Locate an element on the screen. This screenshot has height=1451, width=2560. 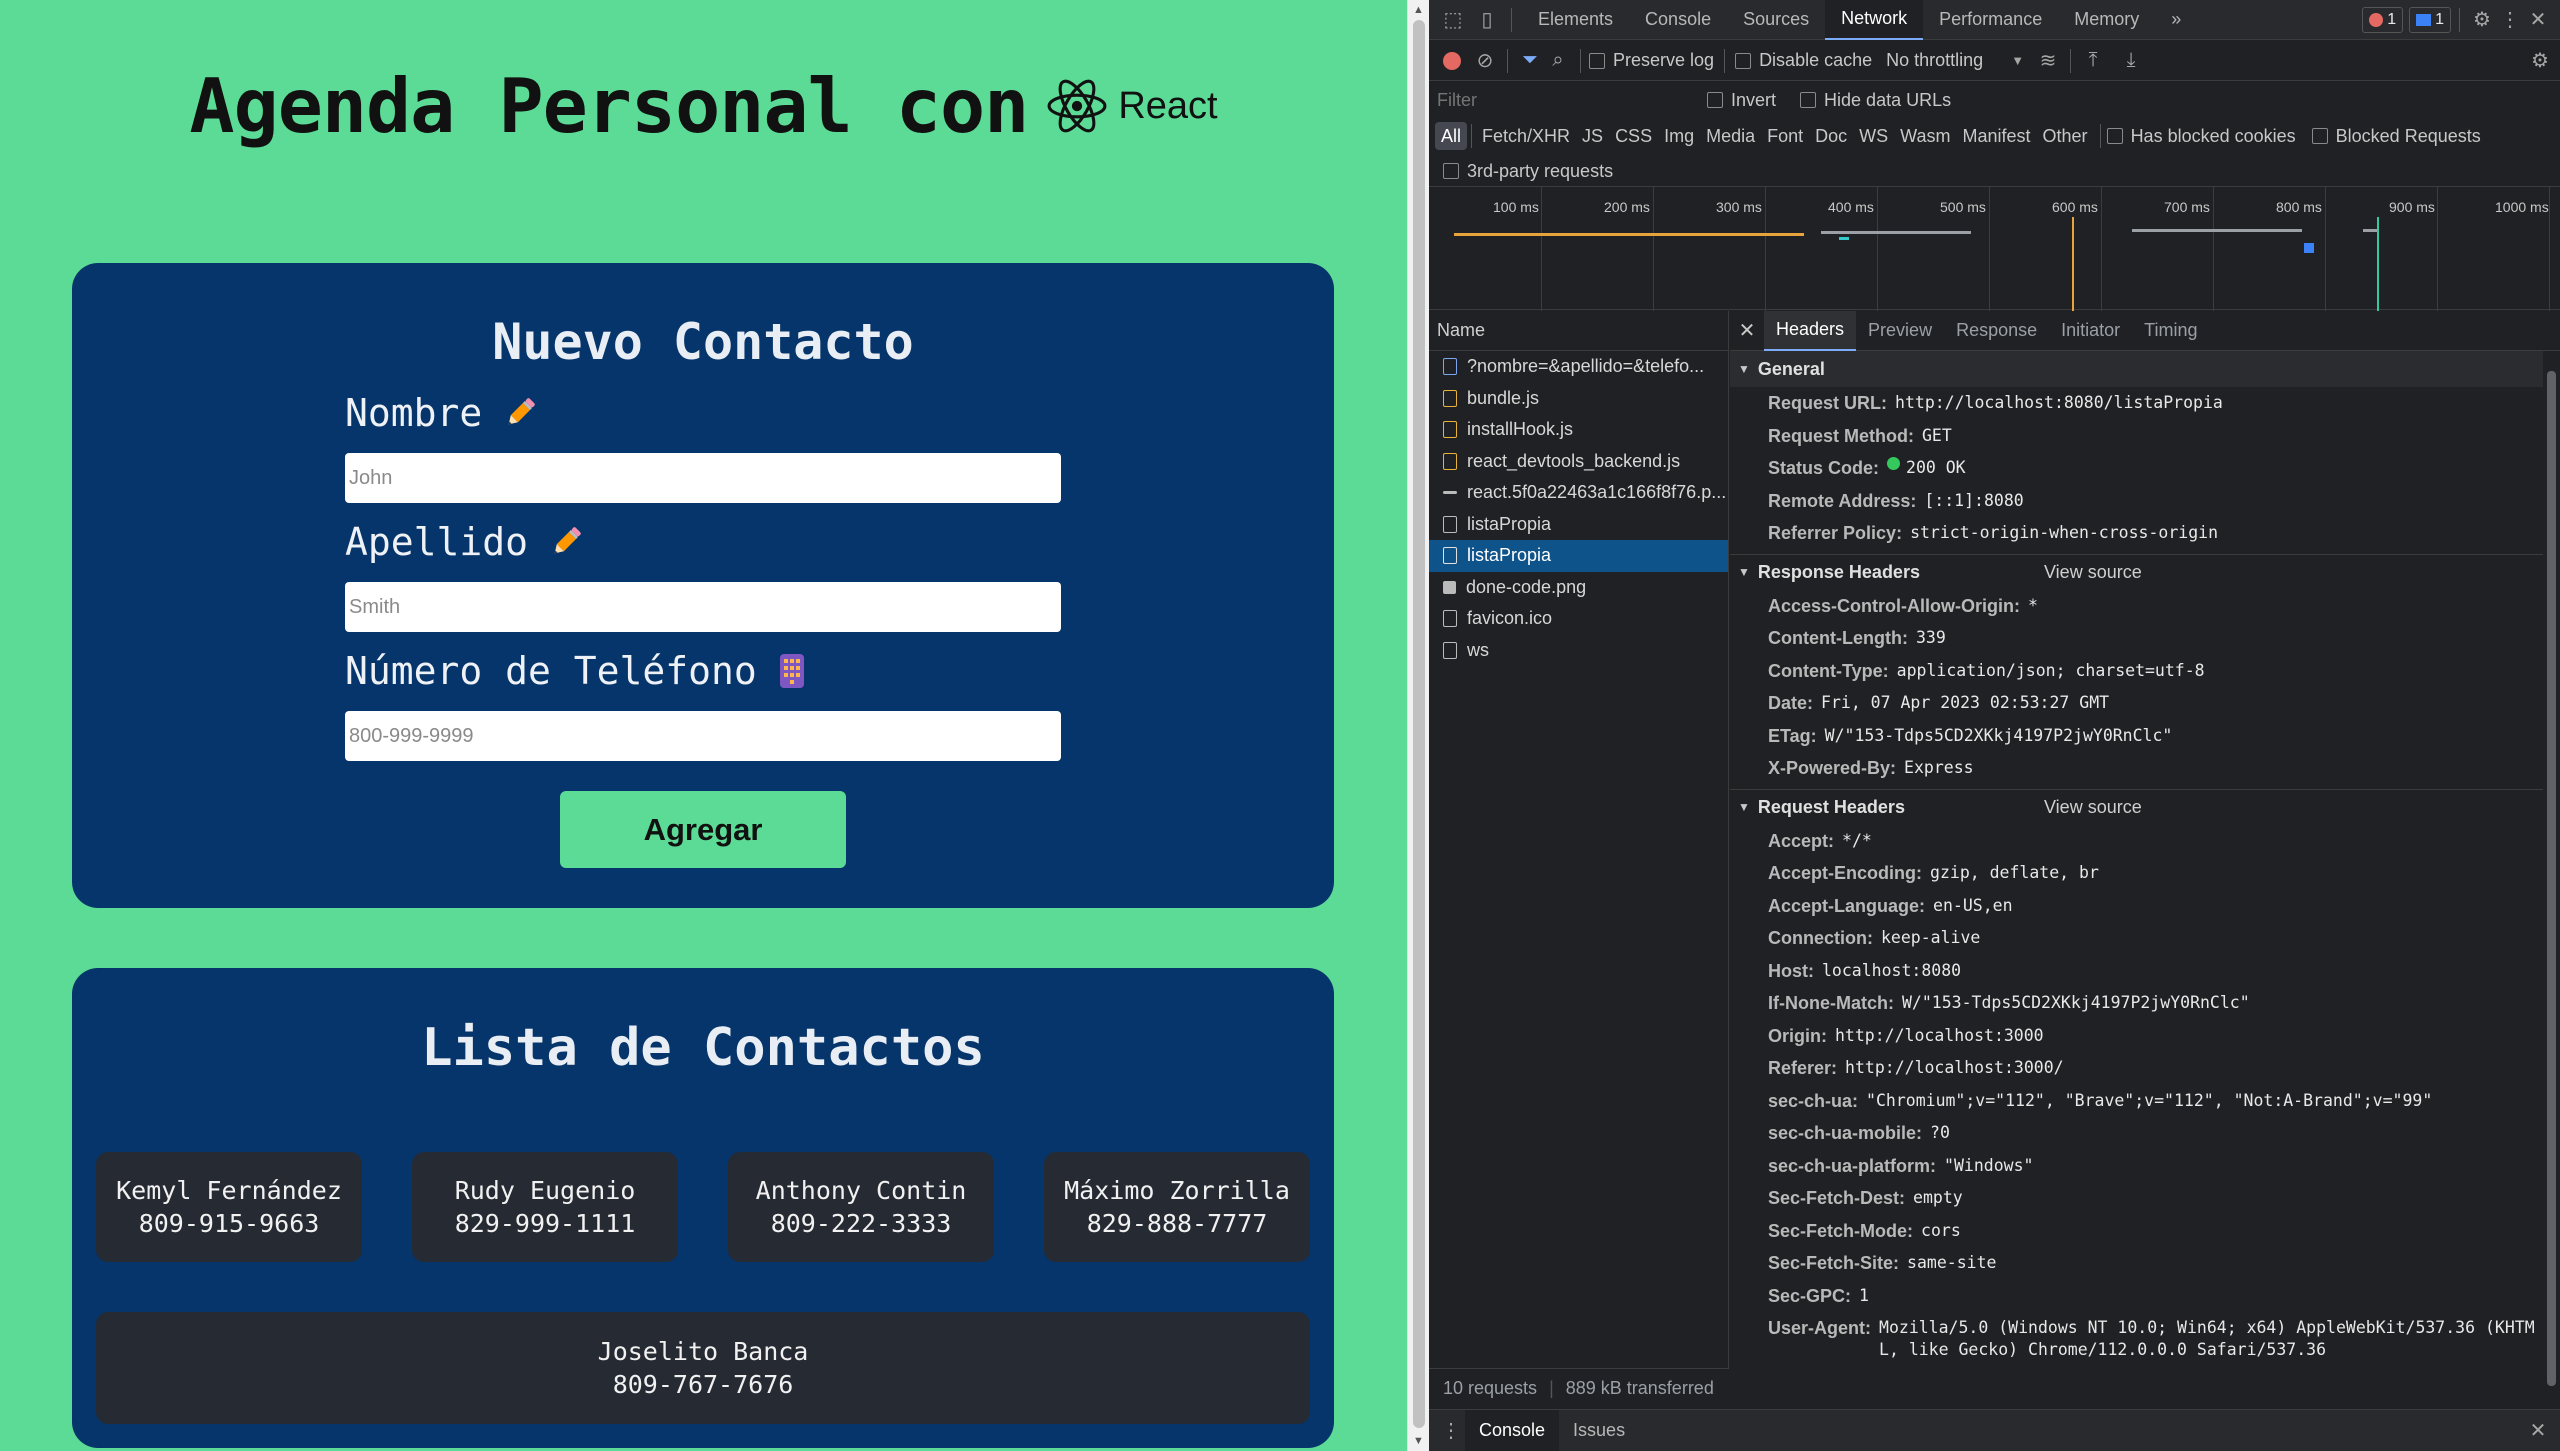
tab-timing: Timing is located at coordinates (2170, 331).